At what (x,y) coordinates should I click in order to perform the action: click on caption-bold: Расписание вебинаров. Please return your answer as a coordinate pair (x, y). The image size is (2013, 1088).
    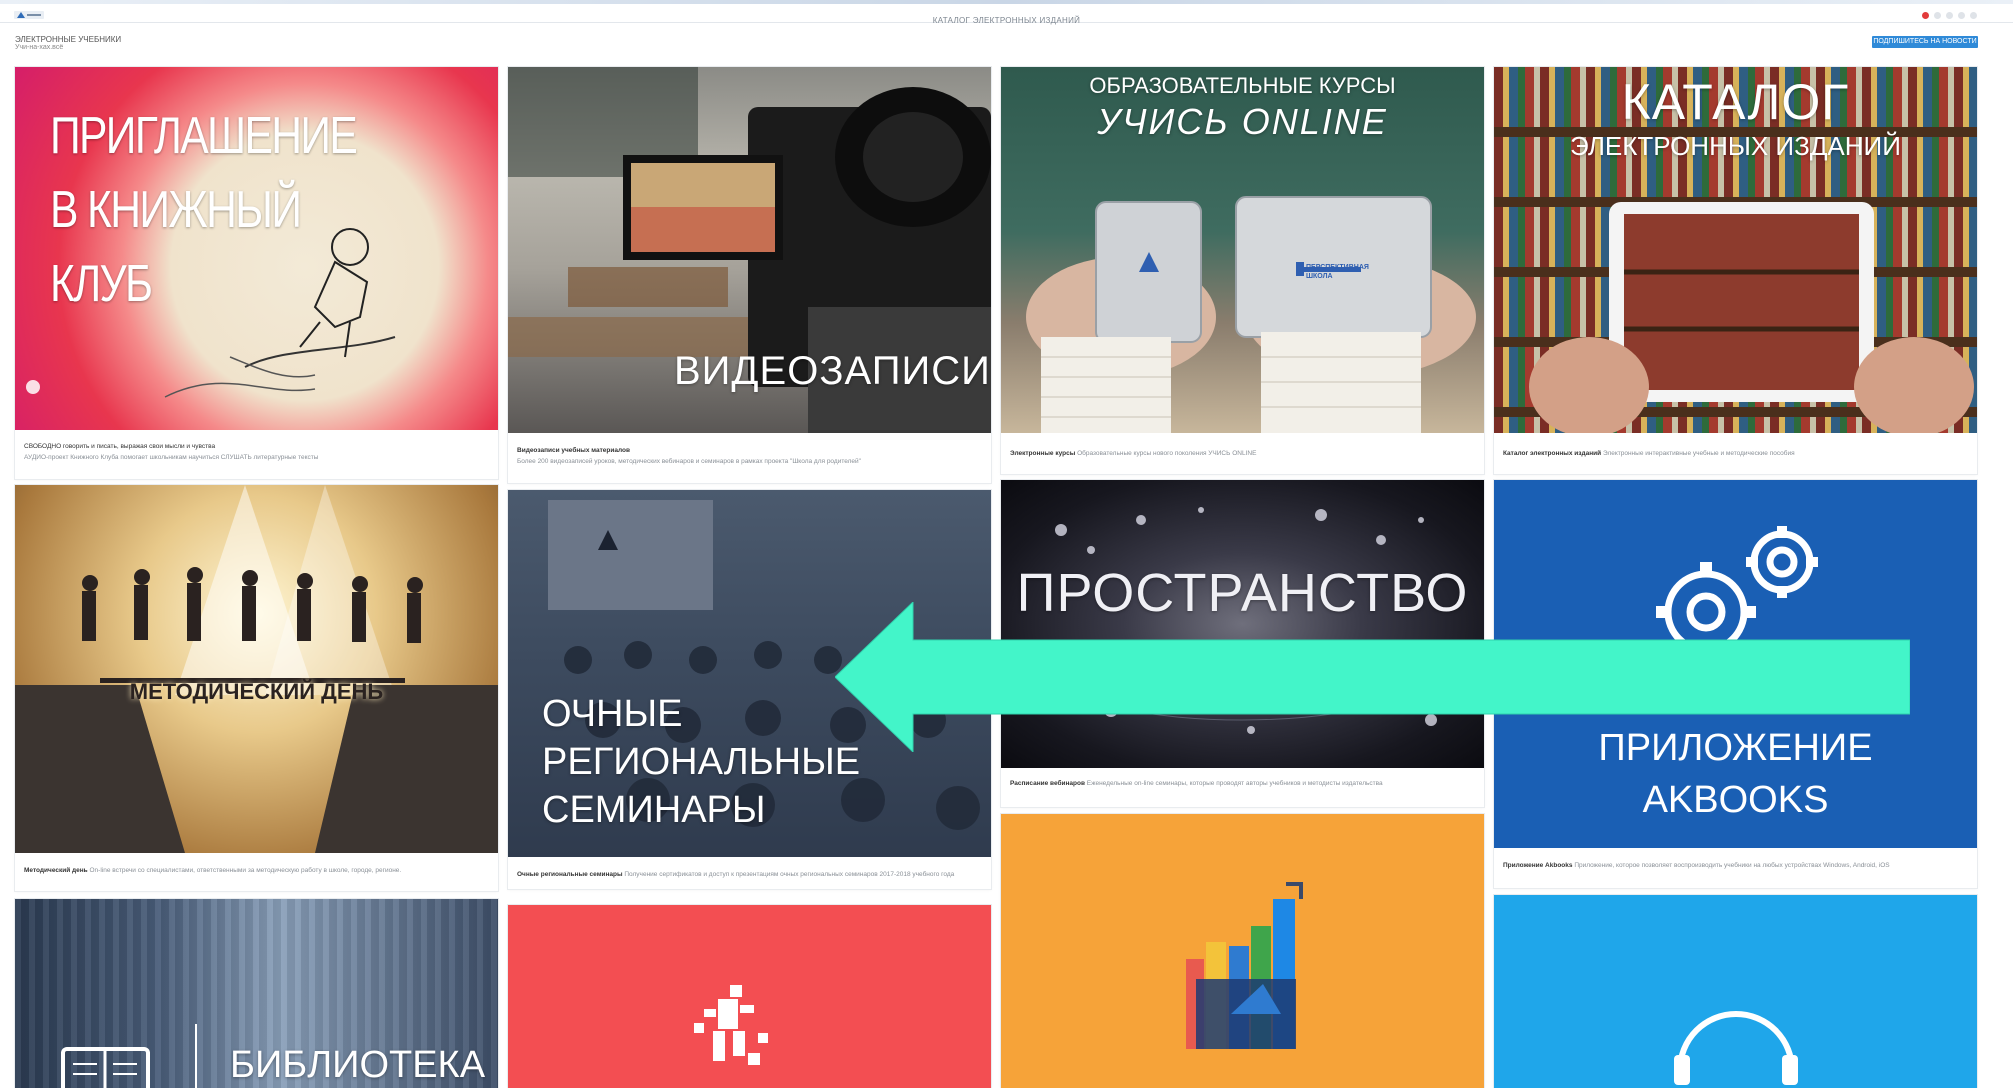
    Looking at the image, I should click on (1047, 783).